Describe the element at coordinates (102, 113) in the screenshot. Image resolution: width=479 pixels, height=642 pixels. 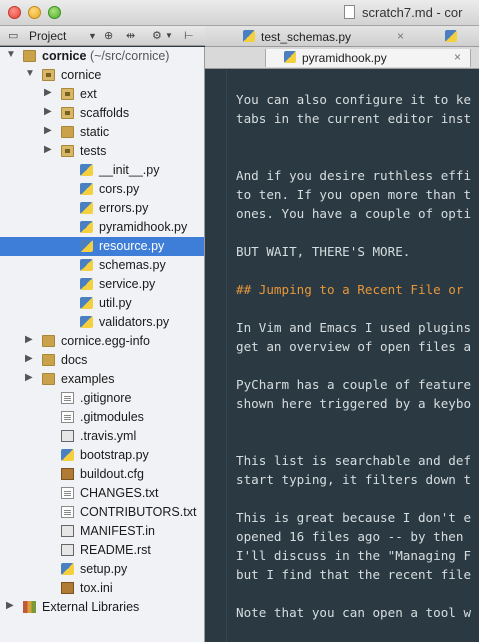
I see `tree-item: ▶ scaffolds` at that location.